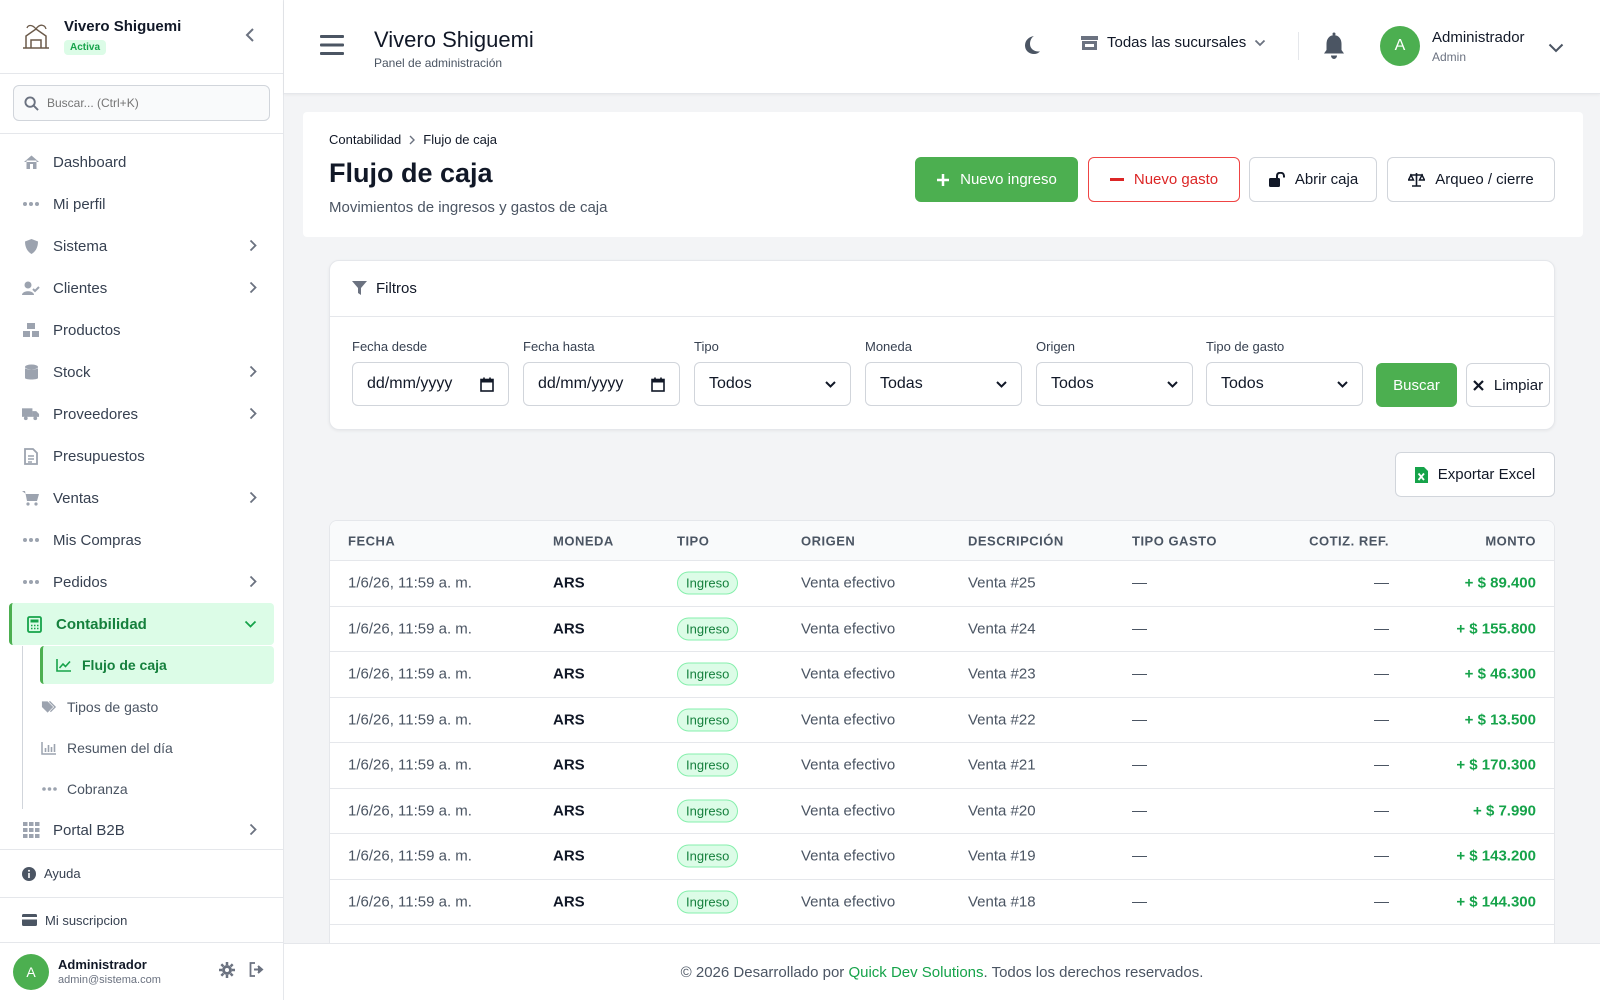  I want to click on cash-close-button: Arqueo / cierre, so click(1471, 179).